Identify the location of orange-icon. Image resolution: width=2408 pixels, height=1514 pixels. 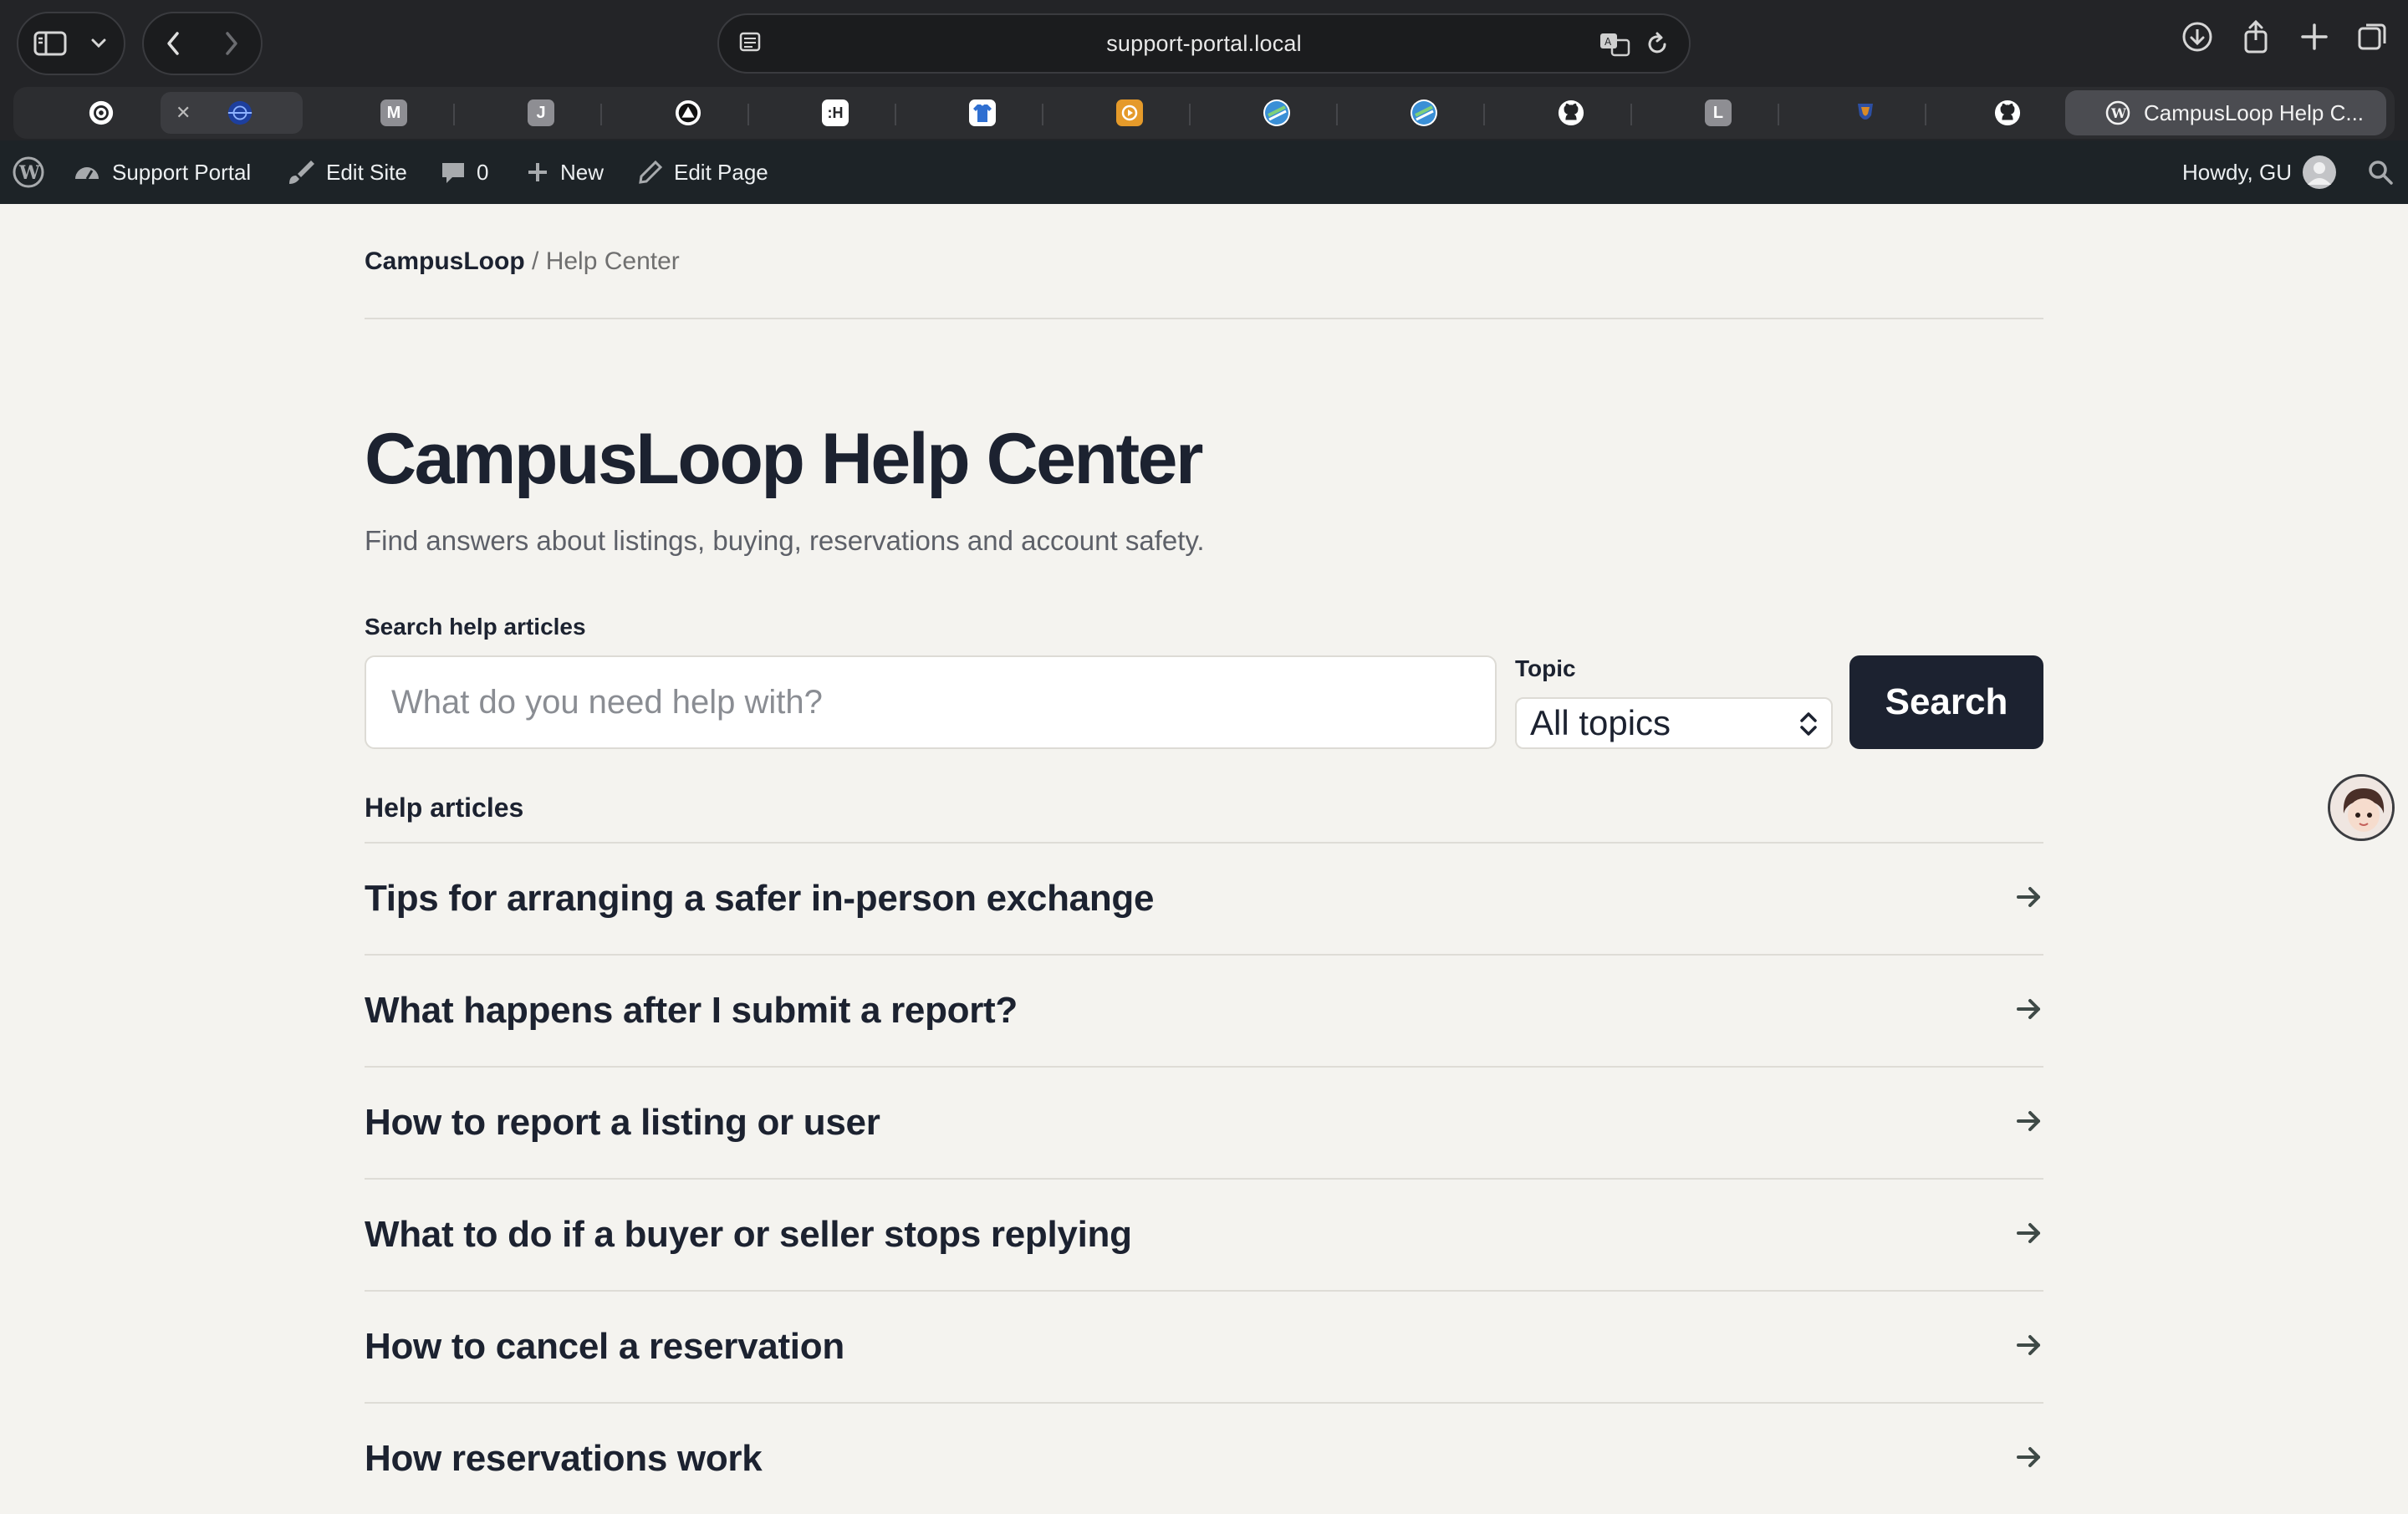
(1129, 112).